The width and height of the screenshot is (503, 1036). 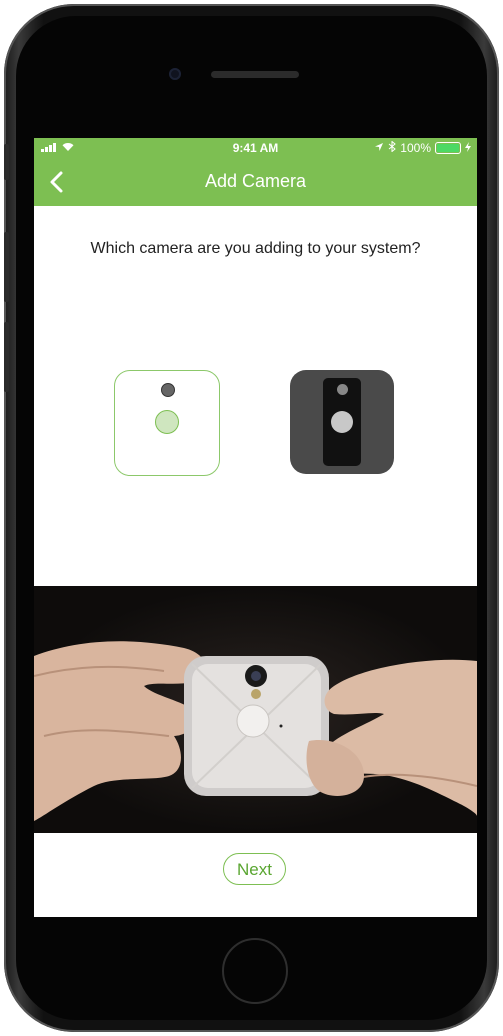 I want to click on volume-down-button, so click(x=6, y=357).